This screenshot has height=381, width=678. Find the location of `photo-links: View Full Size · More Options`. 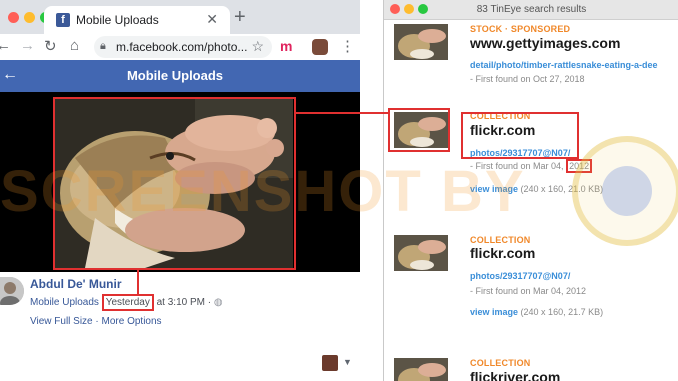

photo-links: View Full Size · More Options is located at coordinates (96, 321).